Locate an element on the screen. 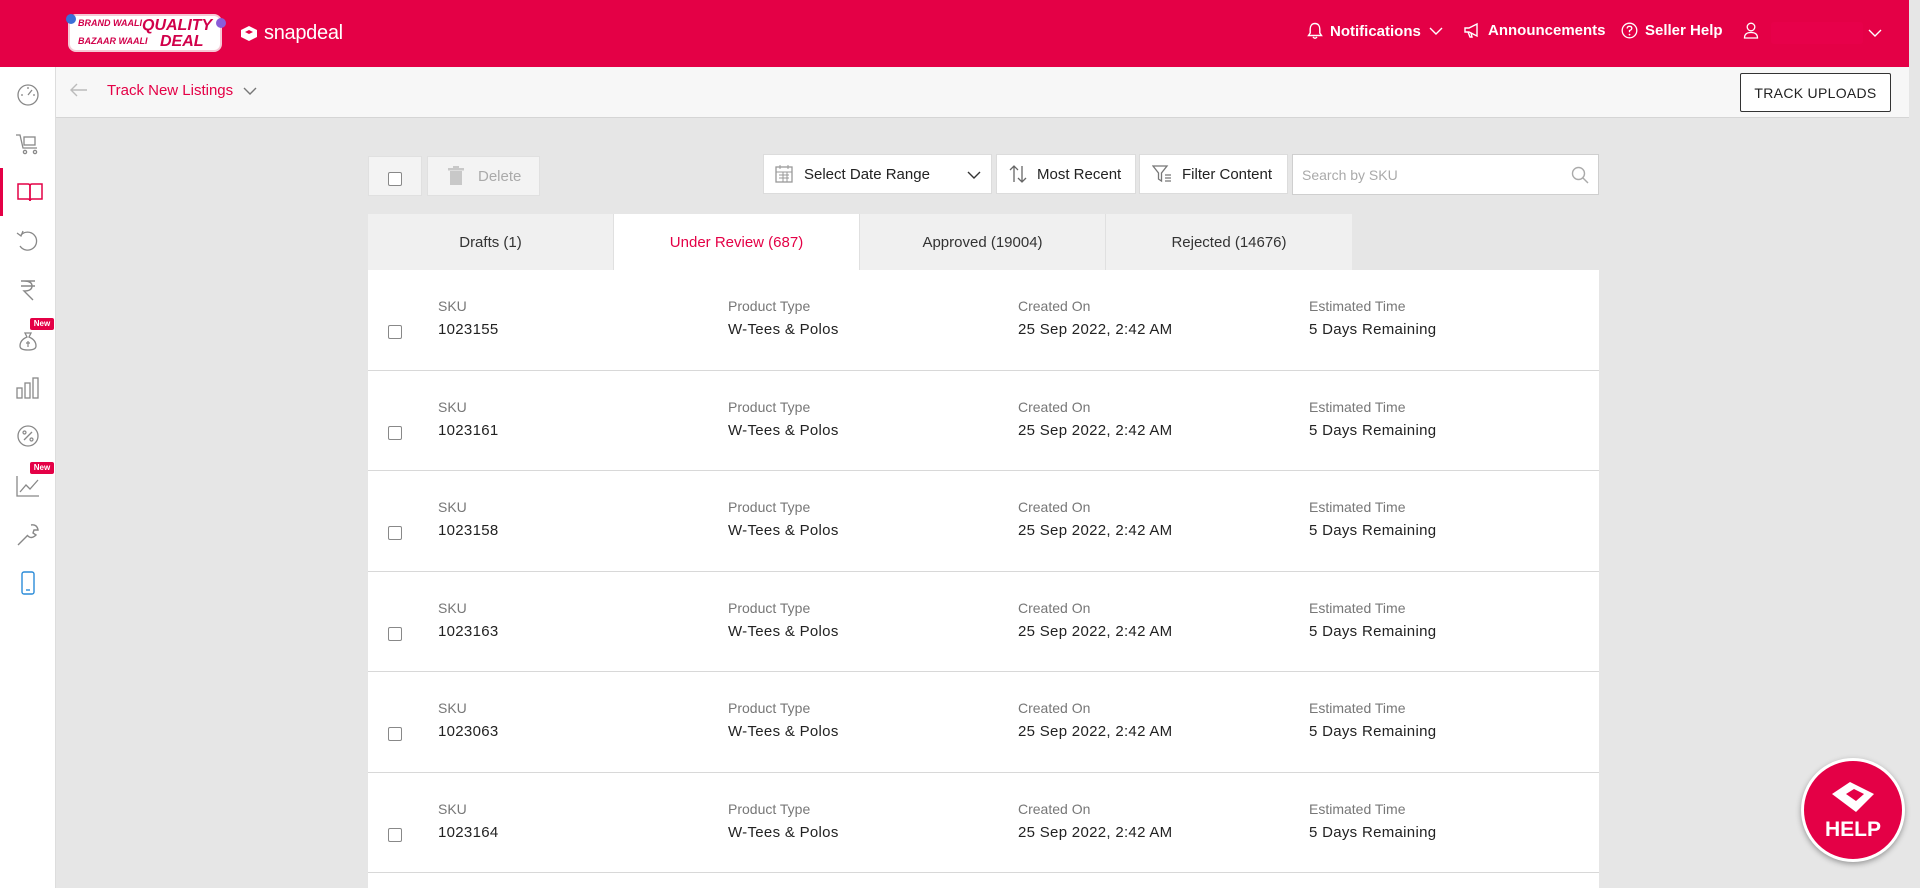 This screenshot has height=888, width=1920. sidebar-item-dashboard is located at coordinates (28, 95).